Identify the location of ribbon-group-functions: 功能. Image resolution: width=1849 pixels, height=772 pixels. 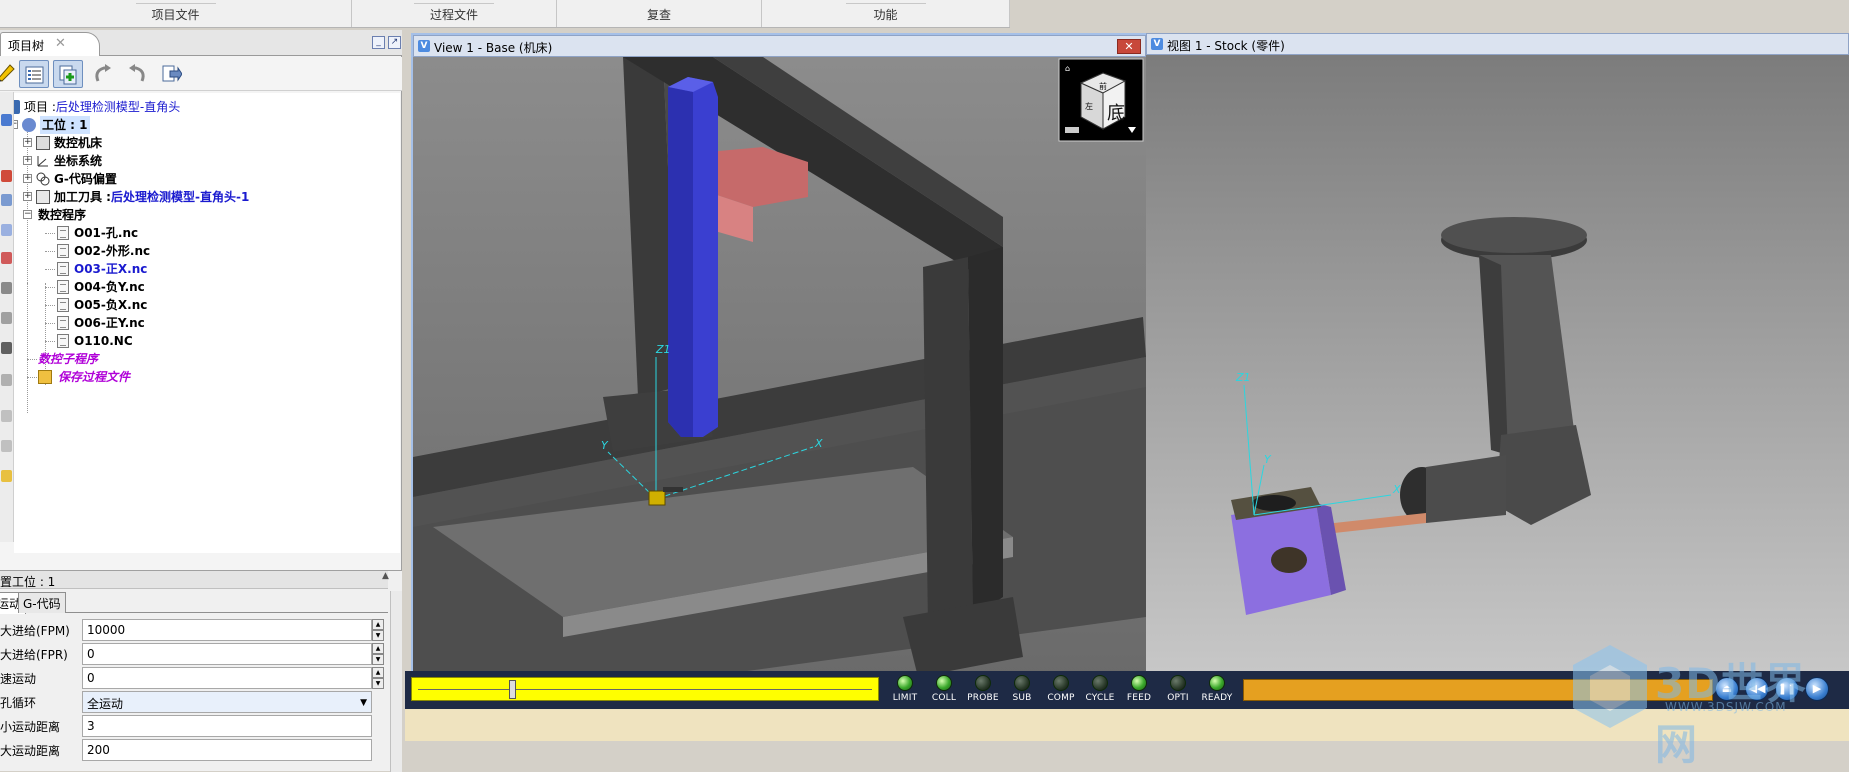
(886, 13).